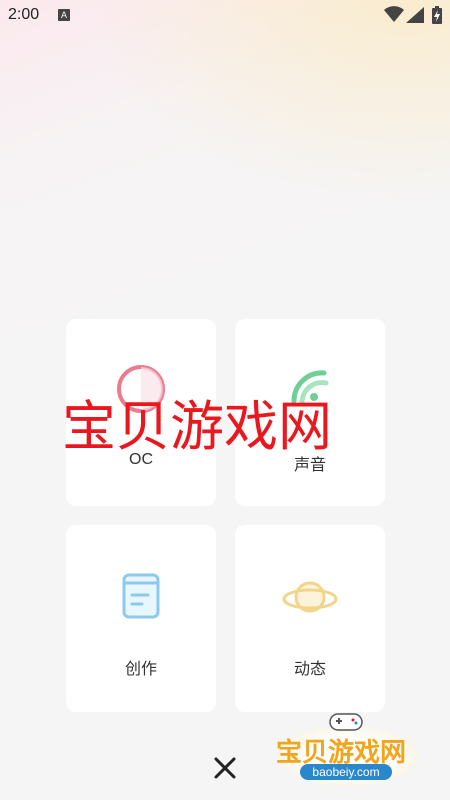  Describe the element at coordinates (346, 772) in the screenshot. I see `logo-url: baobeiy.com` at that location.